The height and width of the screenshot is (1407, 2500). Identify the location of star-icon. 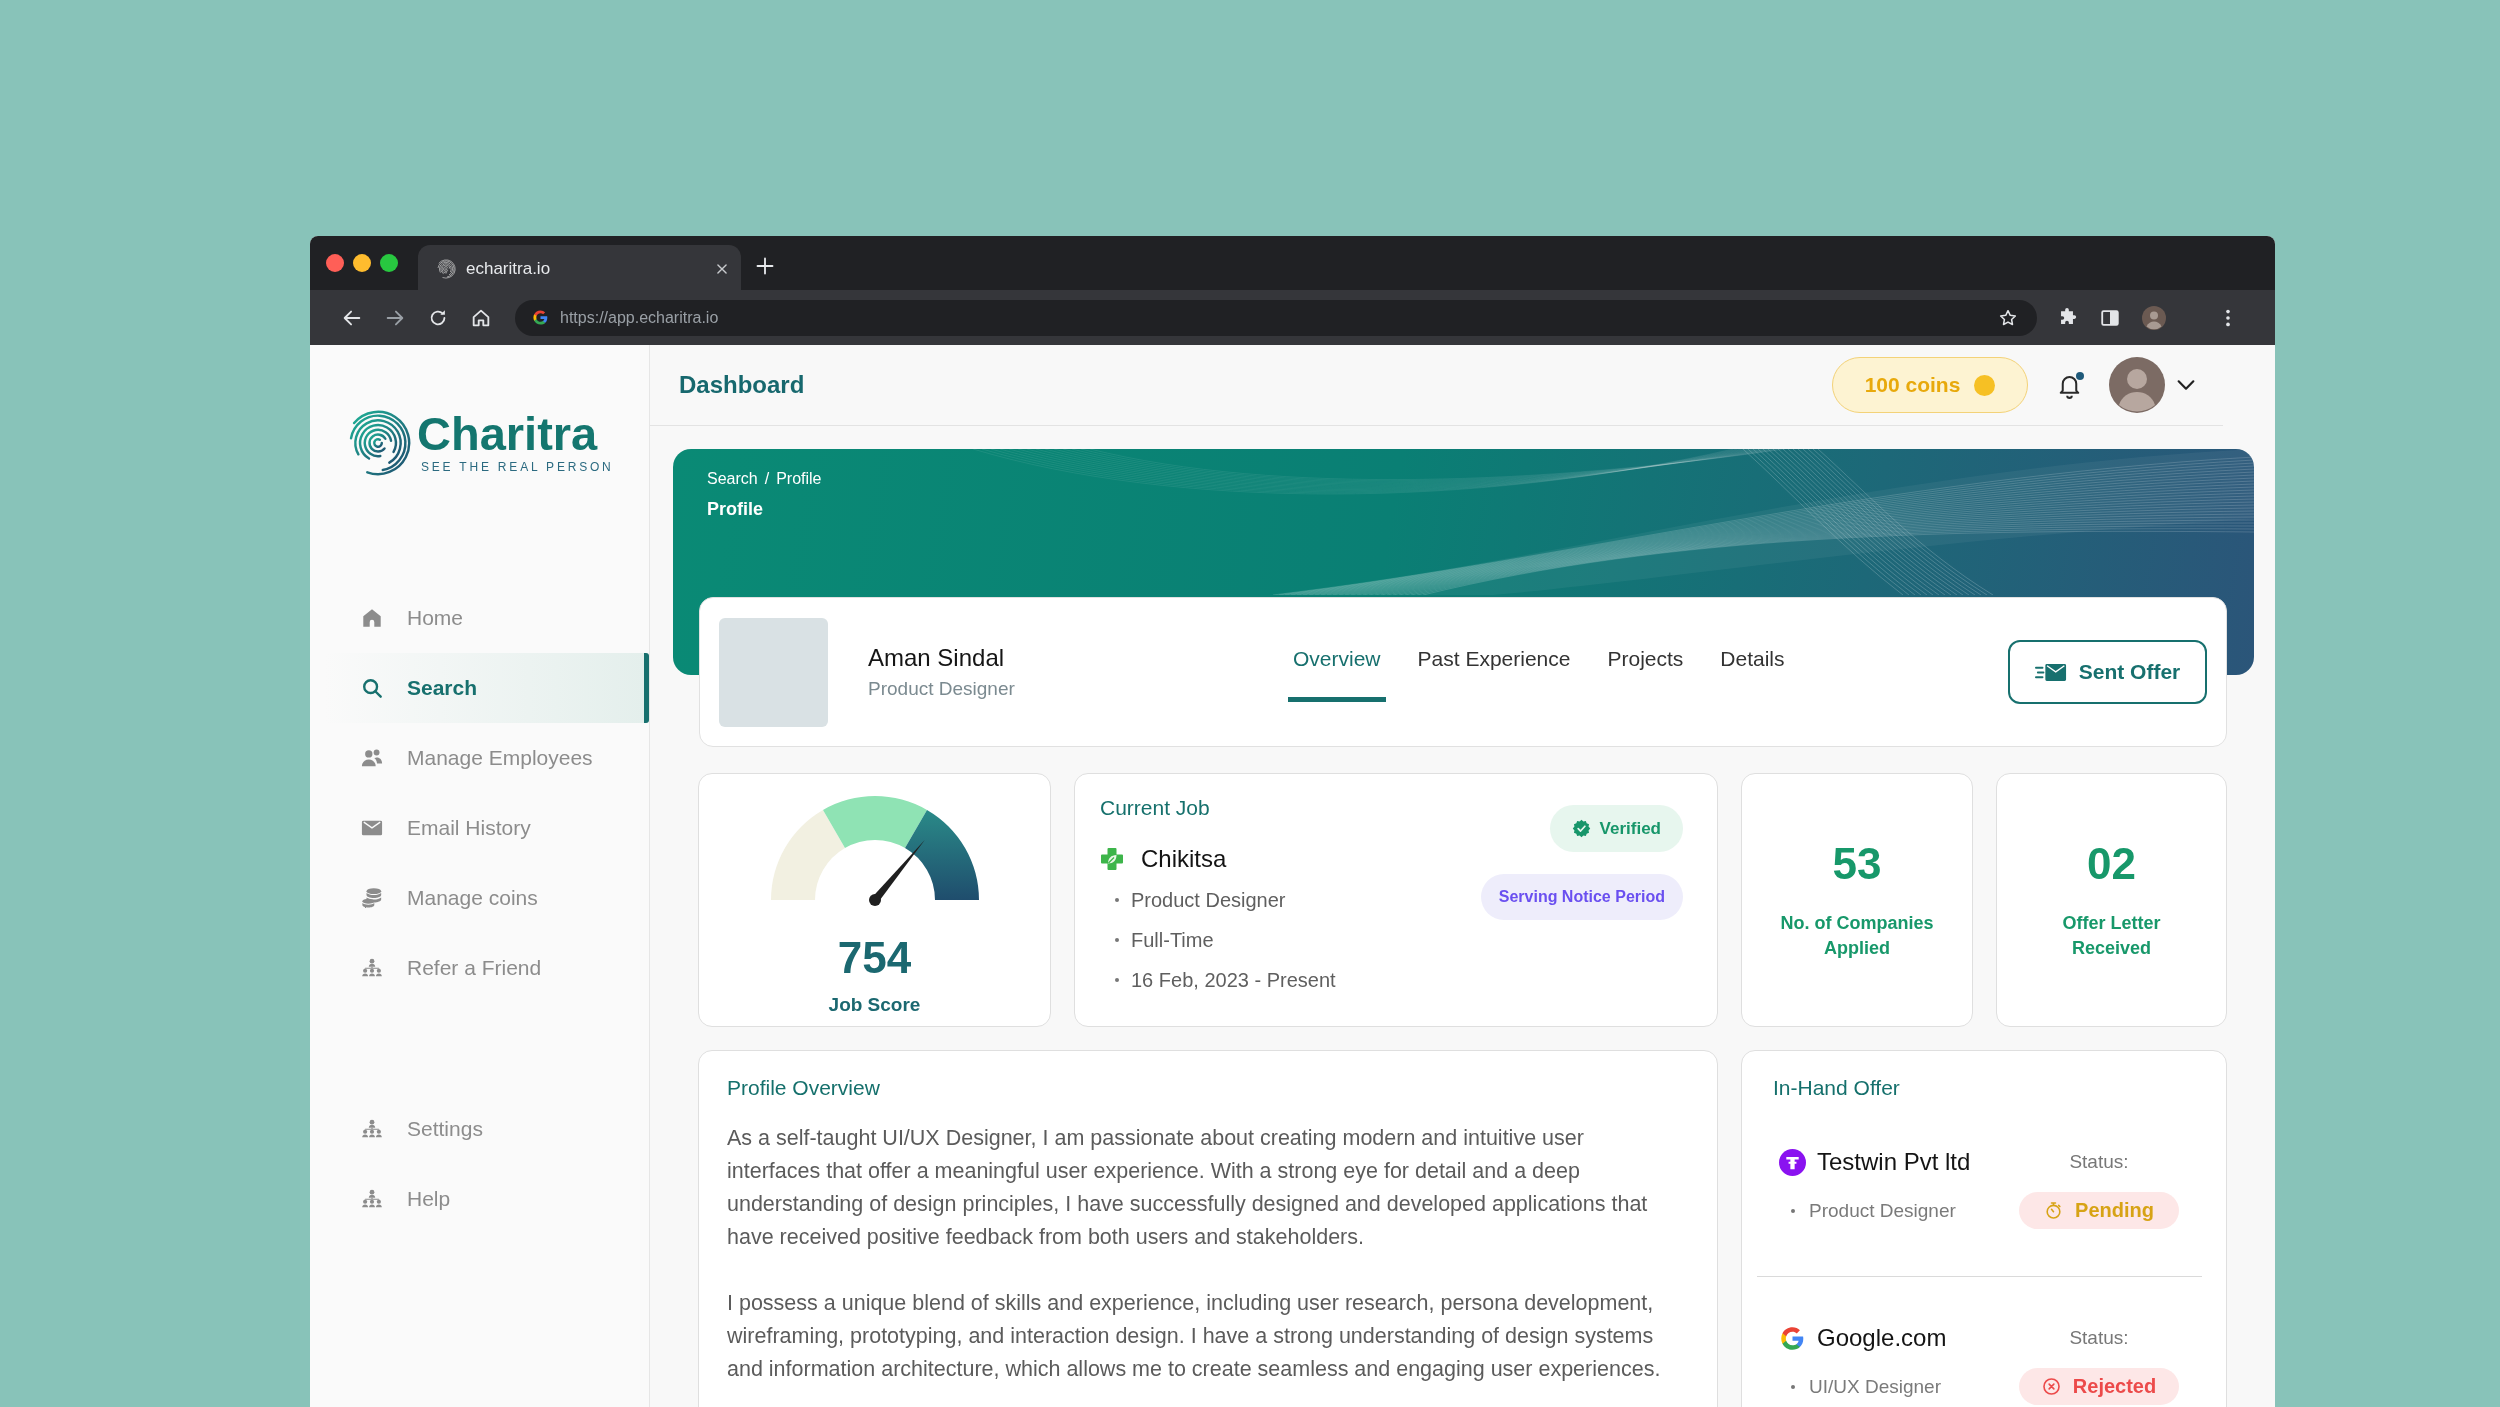
(2008, 317).